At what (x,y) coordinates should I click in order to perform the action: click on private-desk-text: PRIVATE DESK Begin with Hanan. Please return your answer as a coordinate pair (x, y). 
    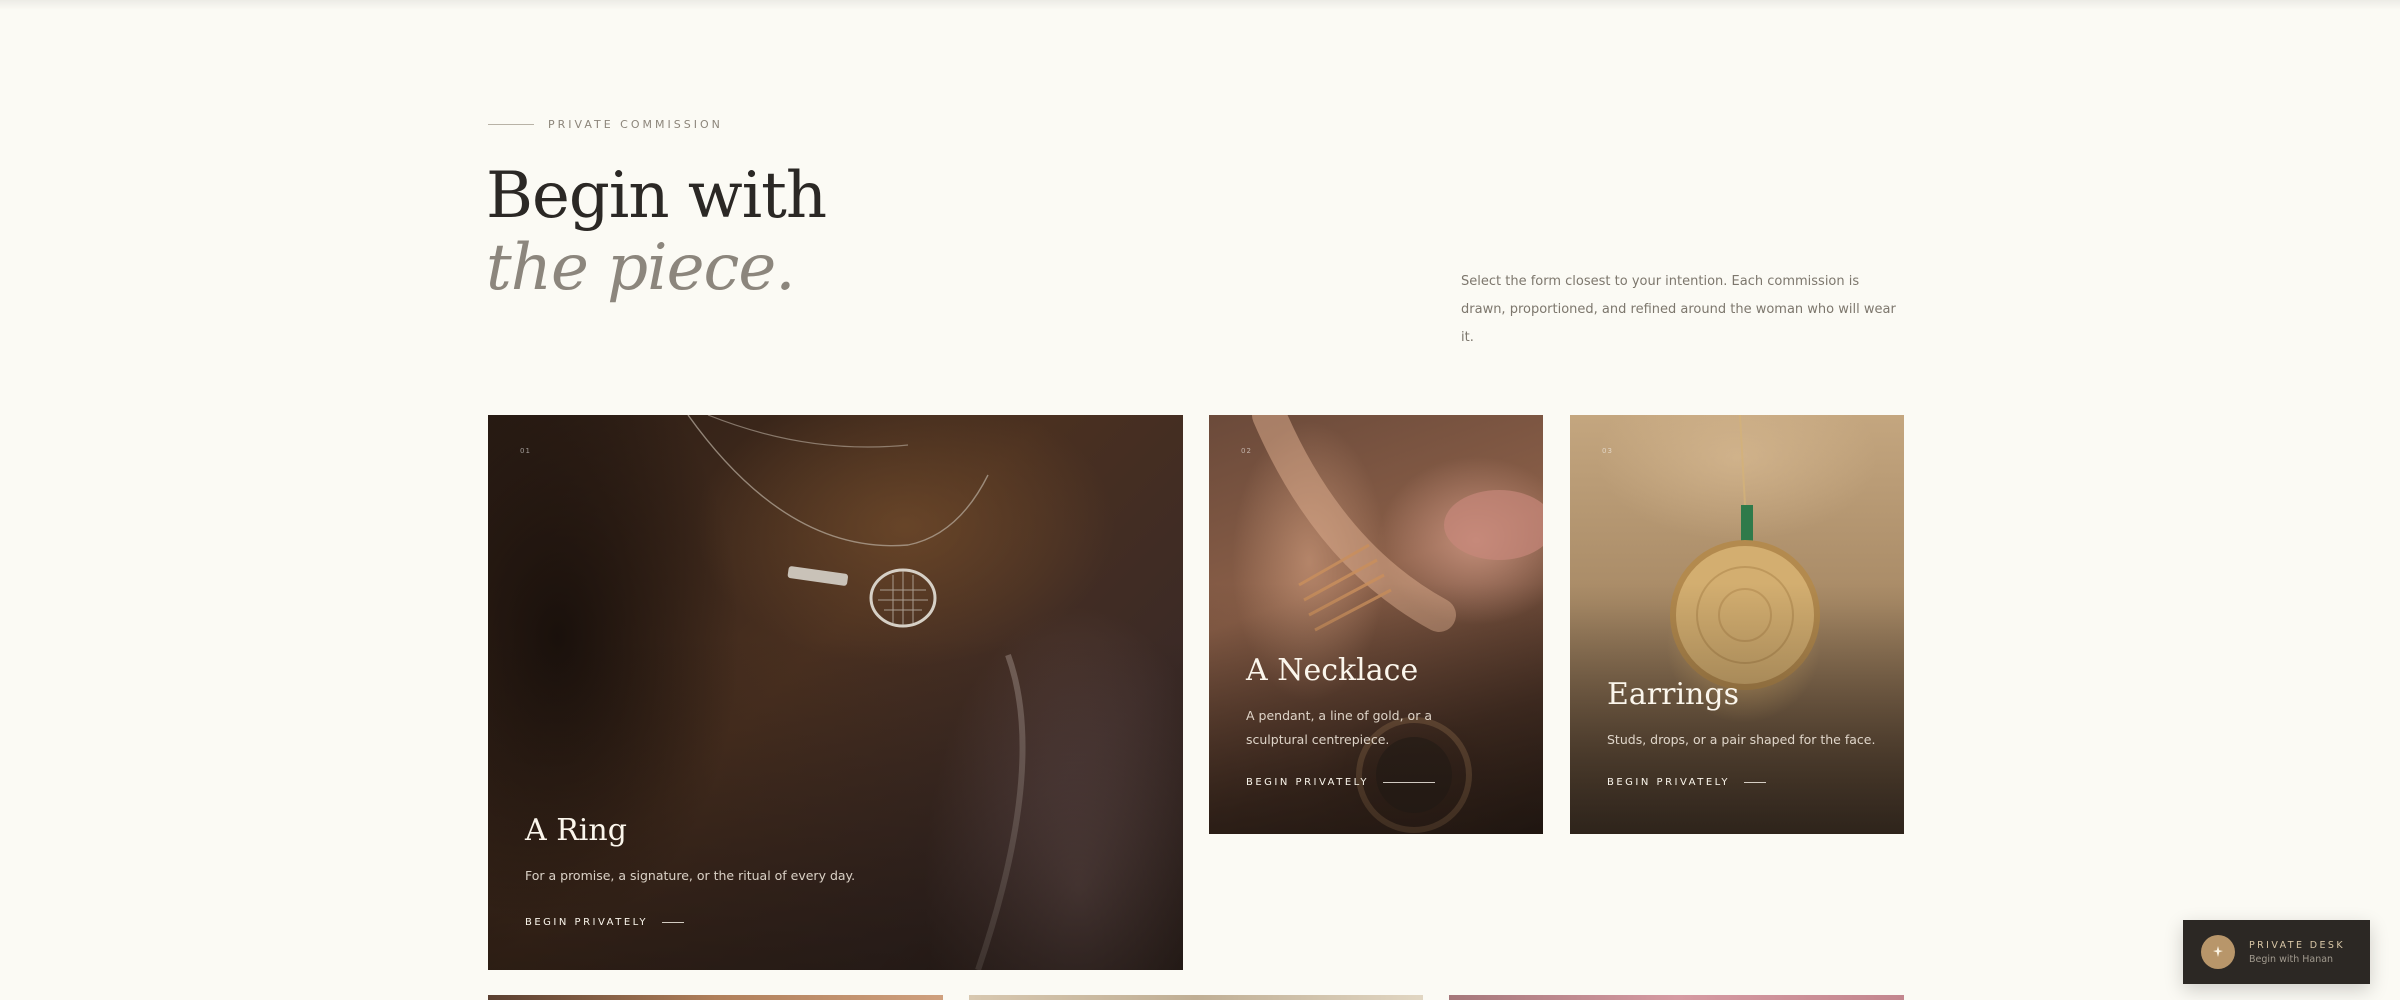
    Looking at the image, I should click on (2297, 952).